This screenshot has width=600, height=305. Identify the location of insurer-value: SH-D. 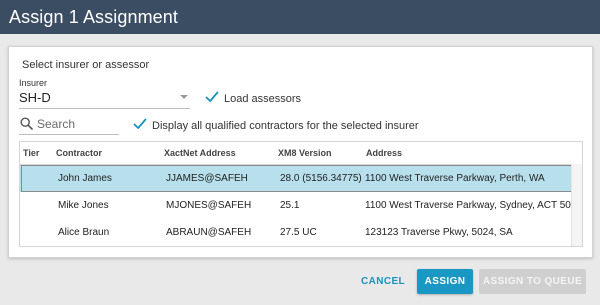
(35, 97).